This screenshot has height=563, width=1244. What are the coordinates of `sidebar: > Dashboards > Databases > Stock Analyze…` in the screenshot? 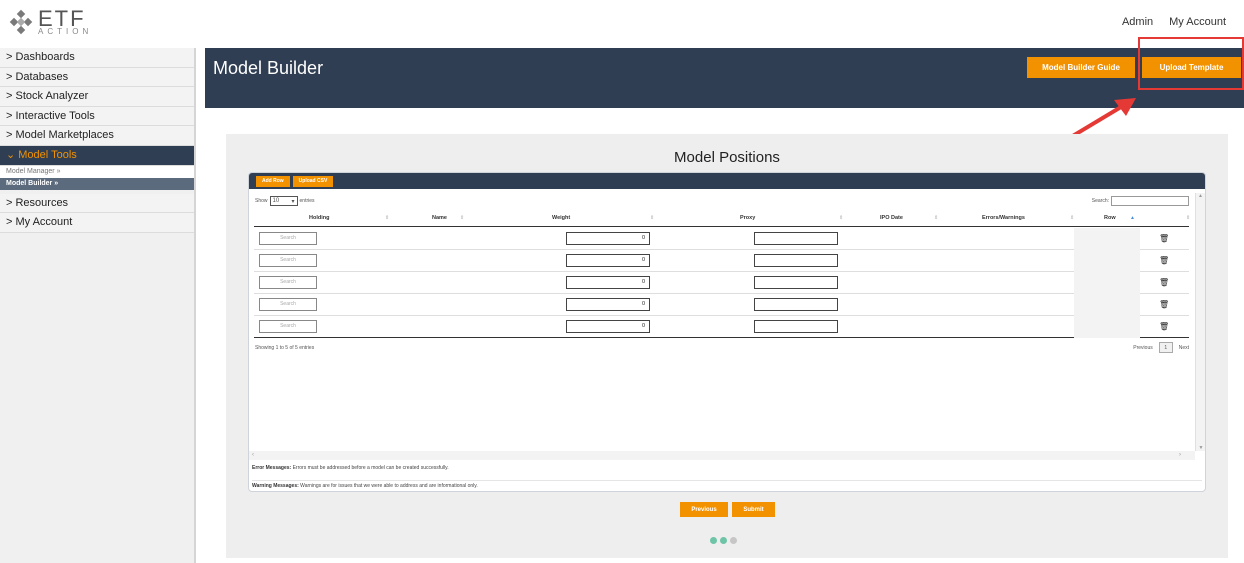 It's located at (98, 305).